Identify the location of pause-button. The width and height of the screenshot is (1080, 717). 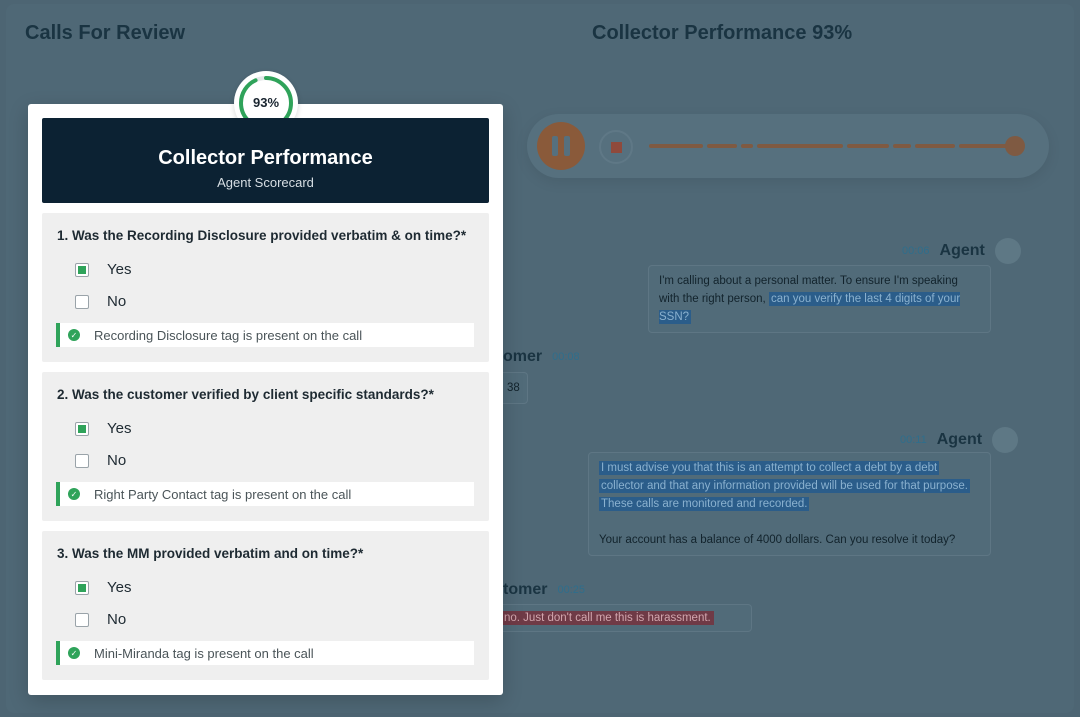
(561, 146).